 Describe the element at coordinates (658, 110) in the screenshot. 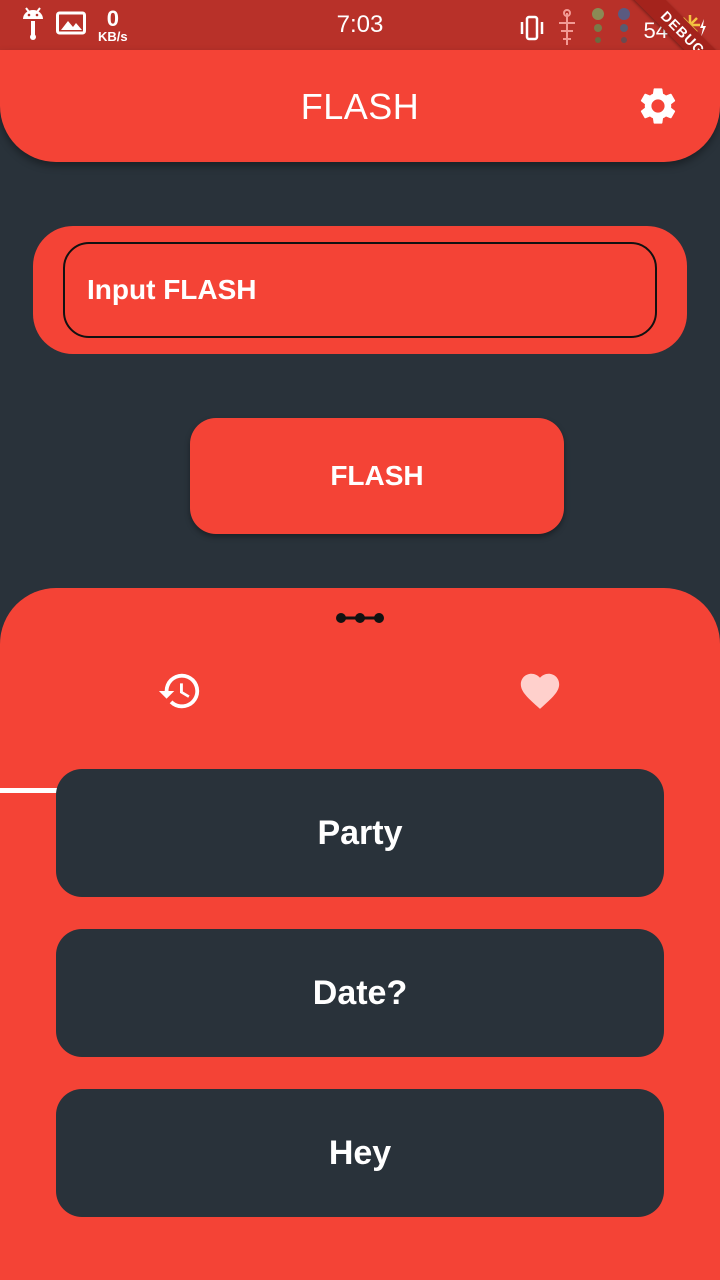

I see `gear-icon` at that location.